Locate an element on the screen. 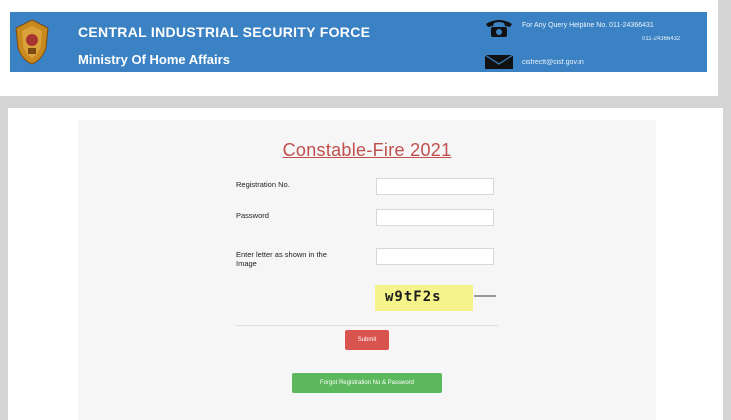 The width and height of the screenshot is (731, 420). ministry-name: Ministry Of Home Affairs is located at coordinates (154, 59).